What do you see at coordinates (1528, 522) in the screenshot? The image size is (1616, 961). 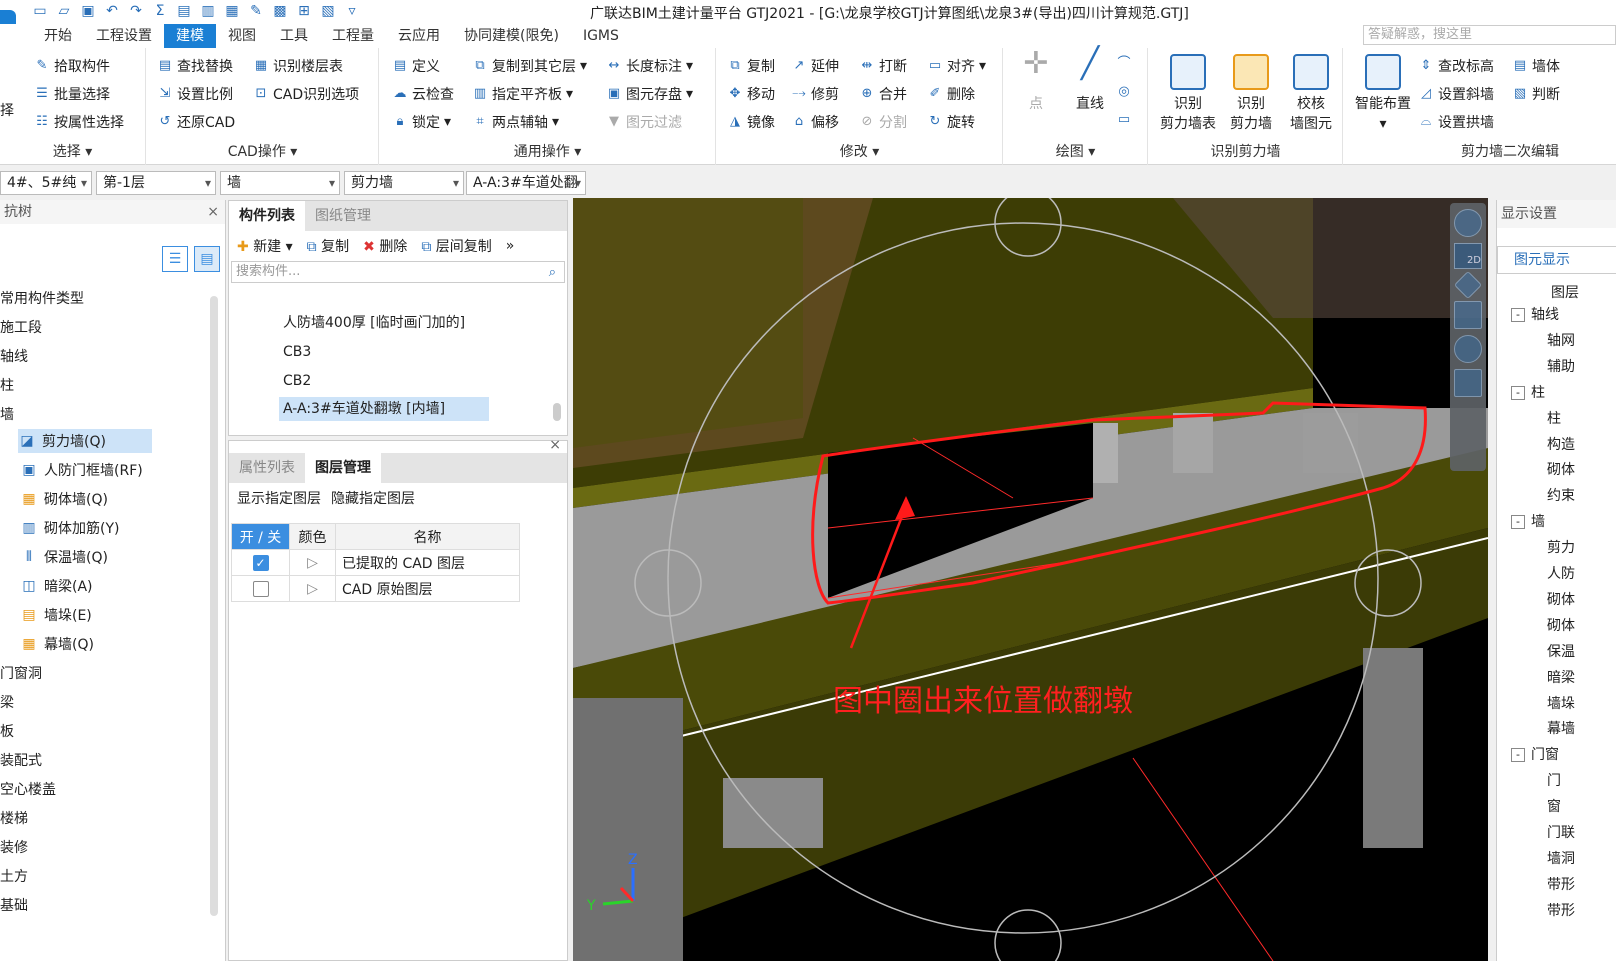 I see `layer-group-row: -墙` at bounding box center [1528, 522].